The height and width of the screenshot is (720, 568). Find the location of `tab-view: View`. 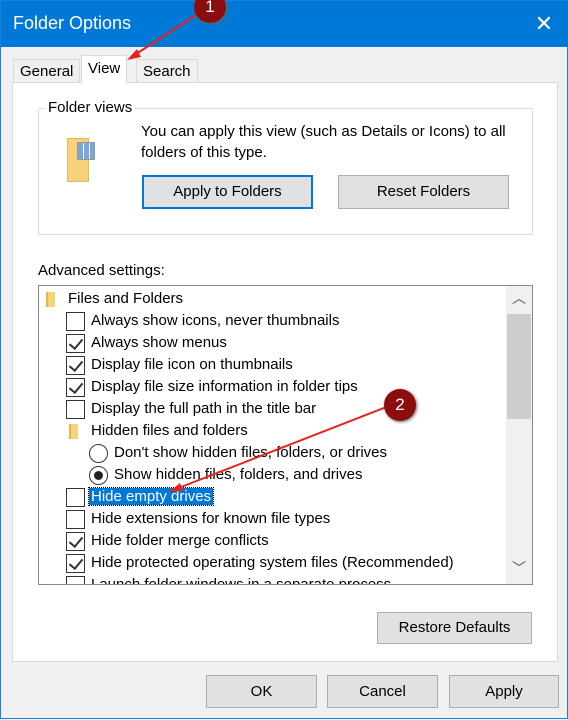

tab-view: View is located at coordinates (104, 69).